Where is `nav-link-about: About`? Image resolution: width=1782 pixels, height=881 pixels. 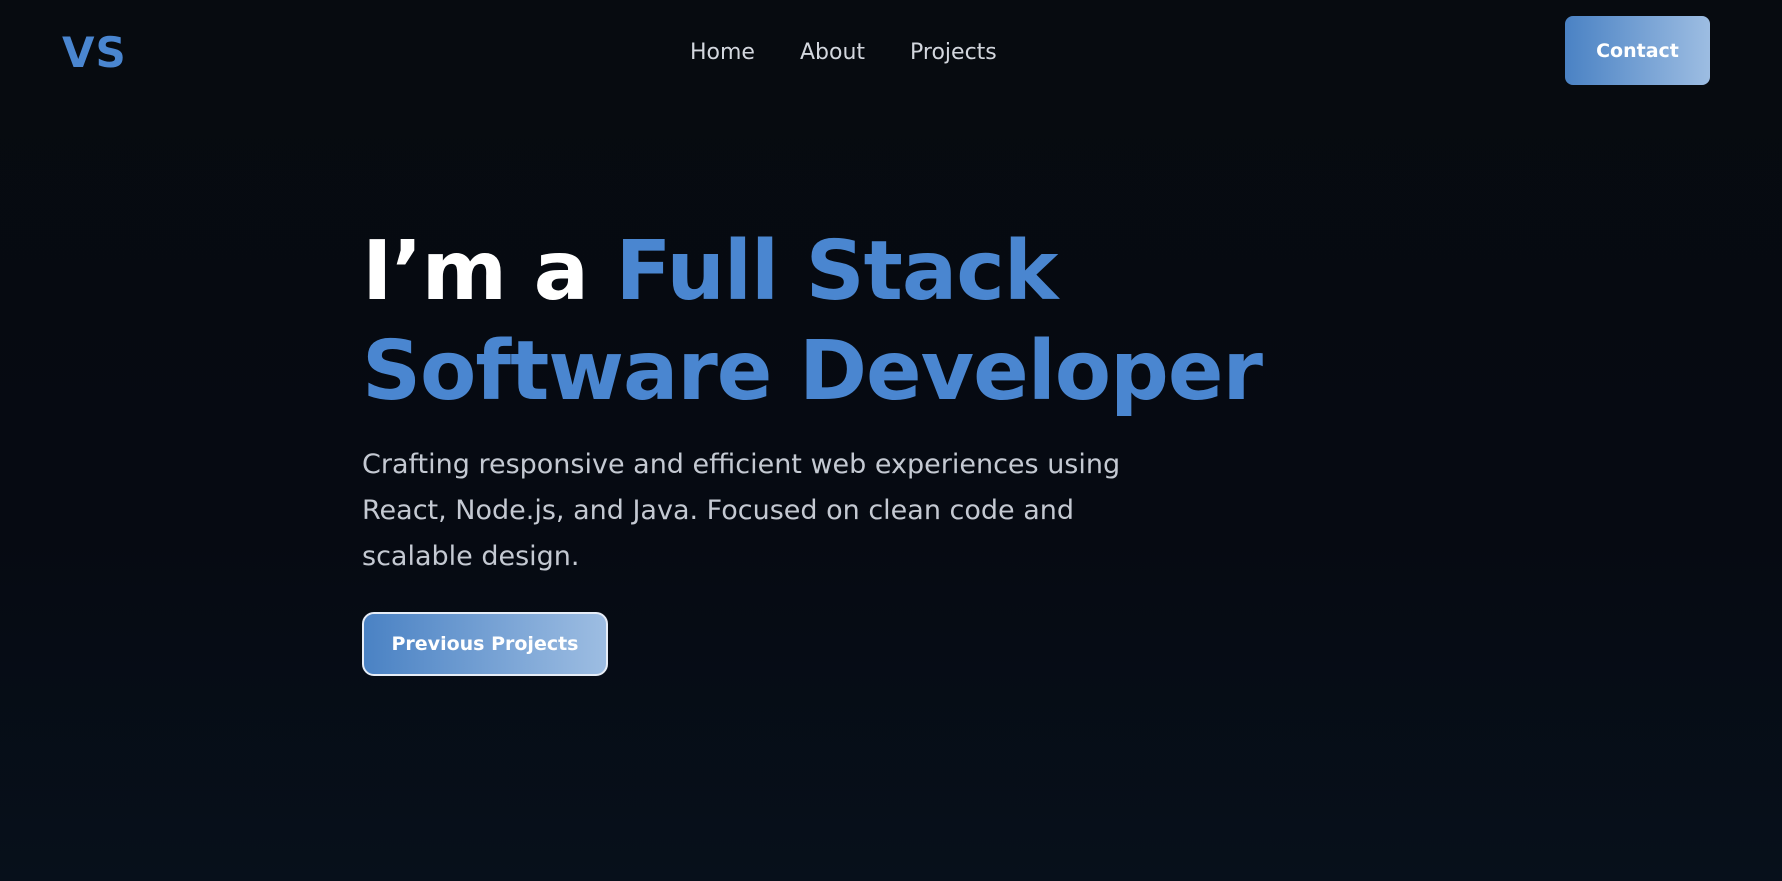 nav-link-about: About is located at coordinates (832, 53).